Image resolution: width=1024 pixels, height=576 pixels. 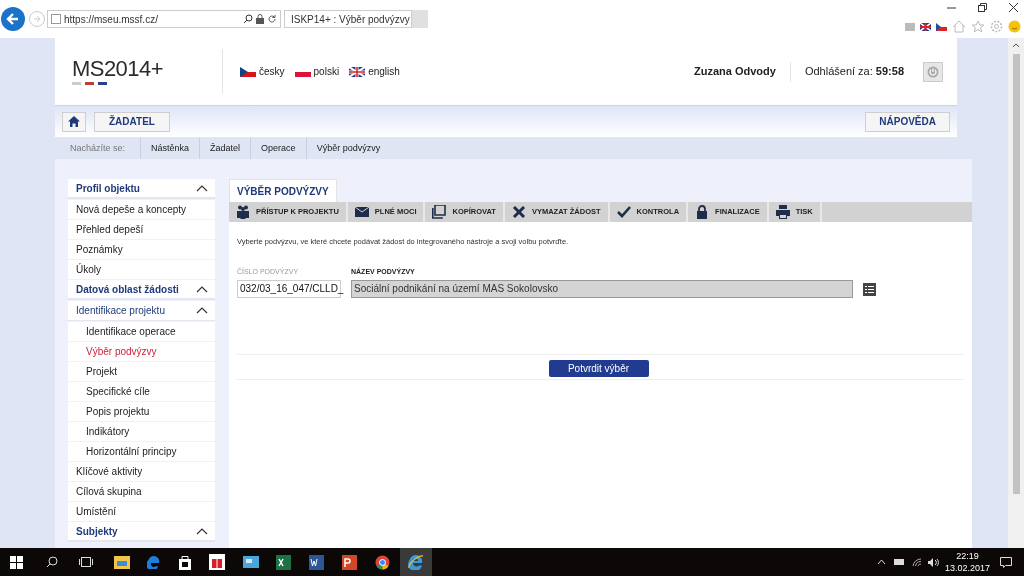 What do you see at coordinates (317, 71) in the screenshot?
I see `language-link: polski` at bounding box center [317, 71].